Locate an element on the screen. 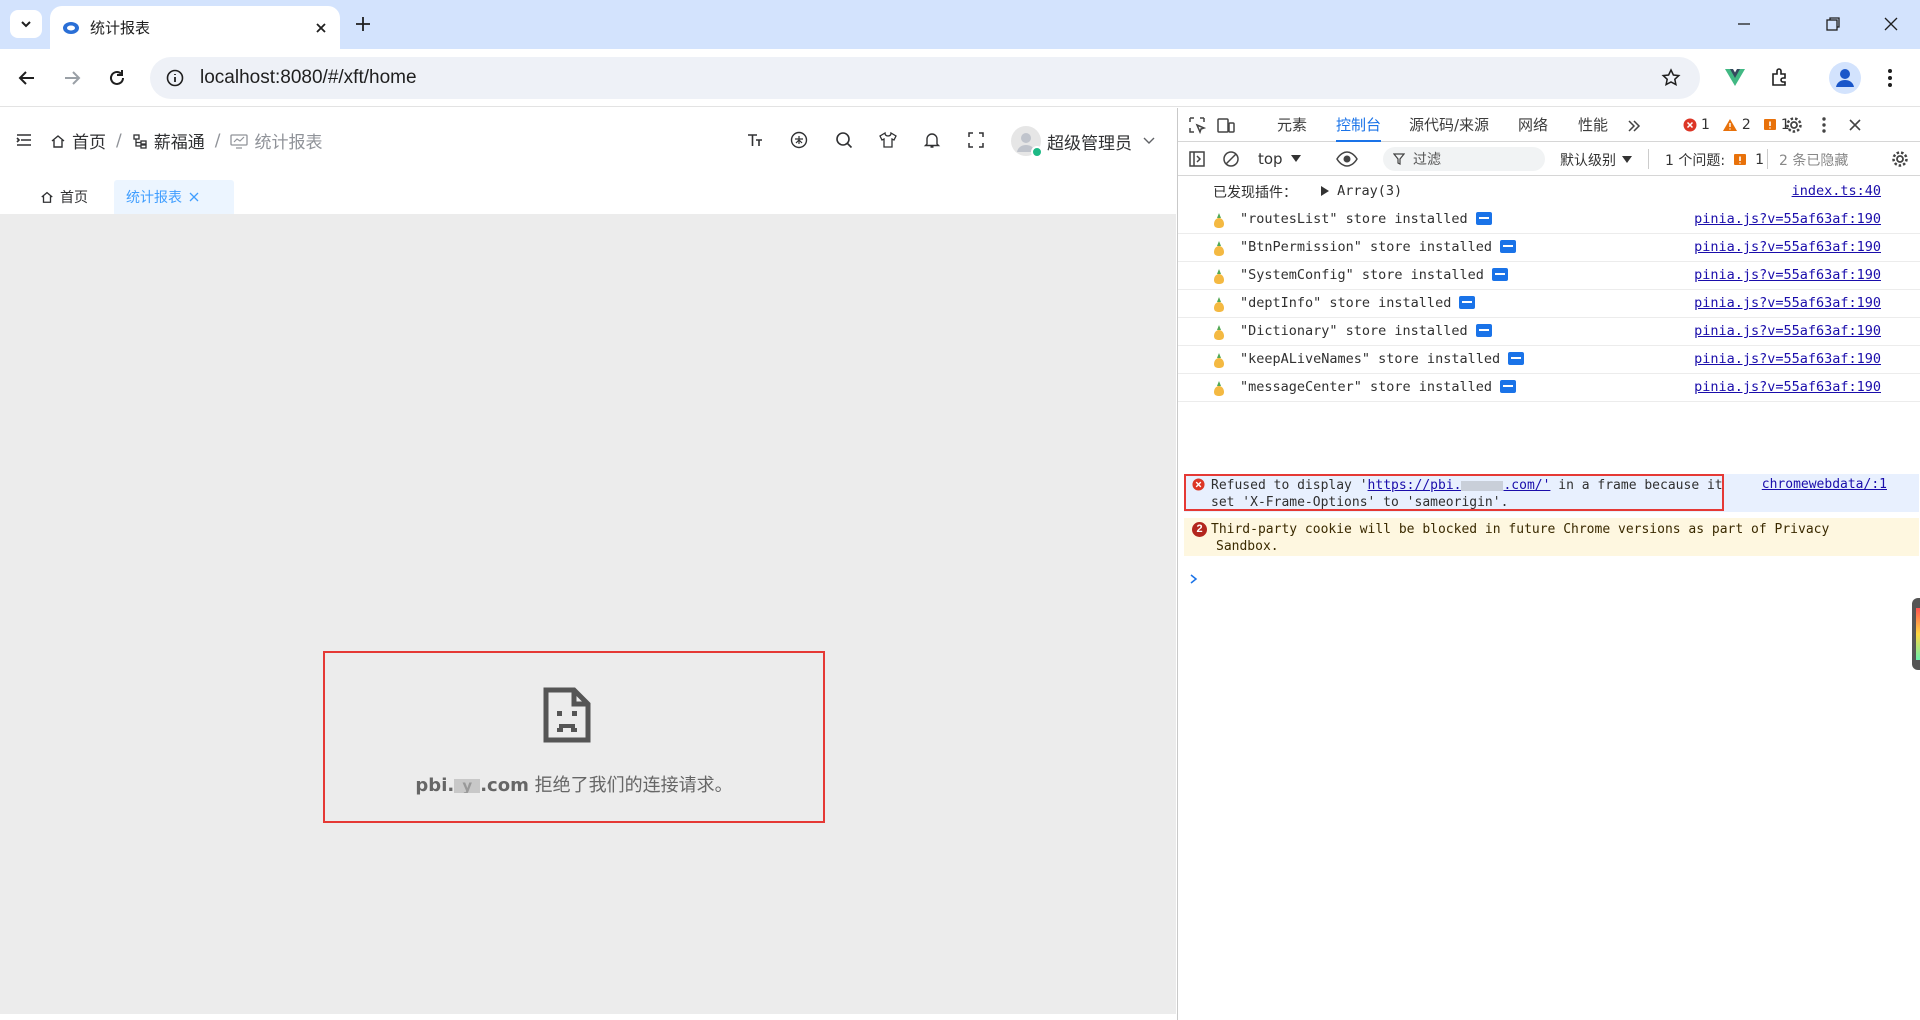  theme-icon is located at coordinates (888, 140).